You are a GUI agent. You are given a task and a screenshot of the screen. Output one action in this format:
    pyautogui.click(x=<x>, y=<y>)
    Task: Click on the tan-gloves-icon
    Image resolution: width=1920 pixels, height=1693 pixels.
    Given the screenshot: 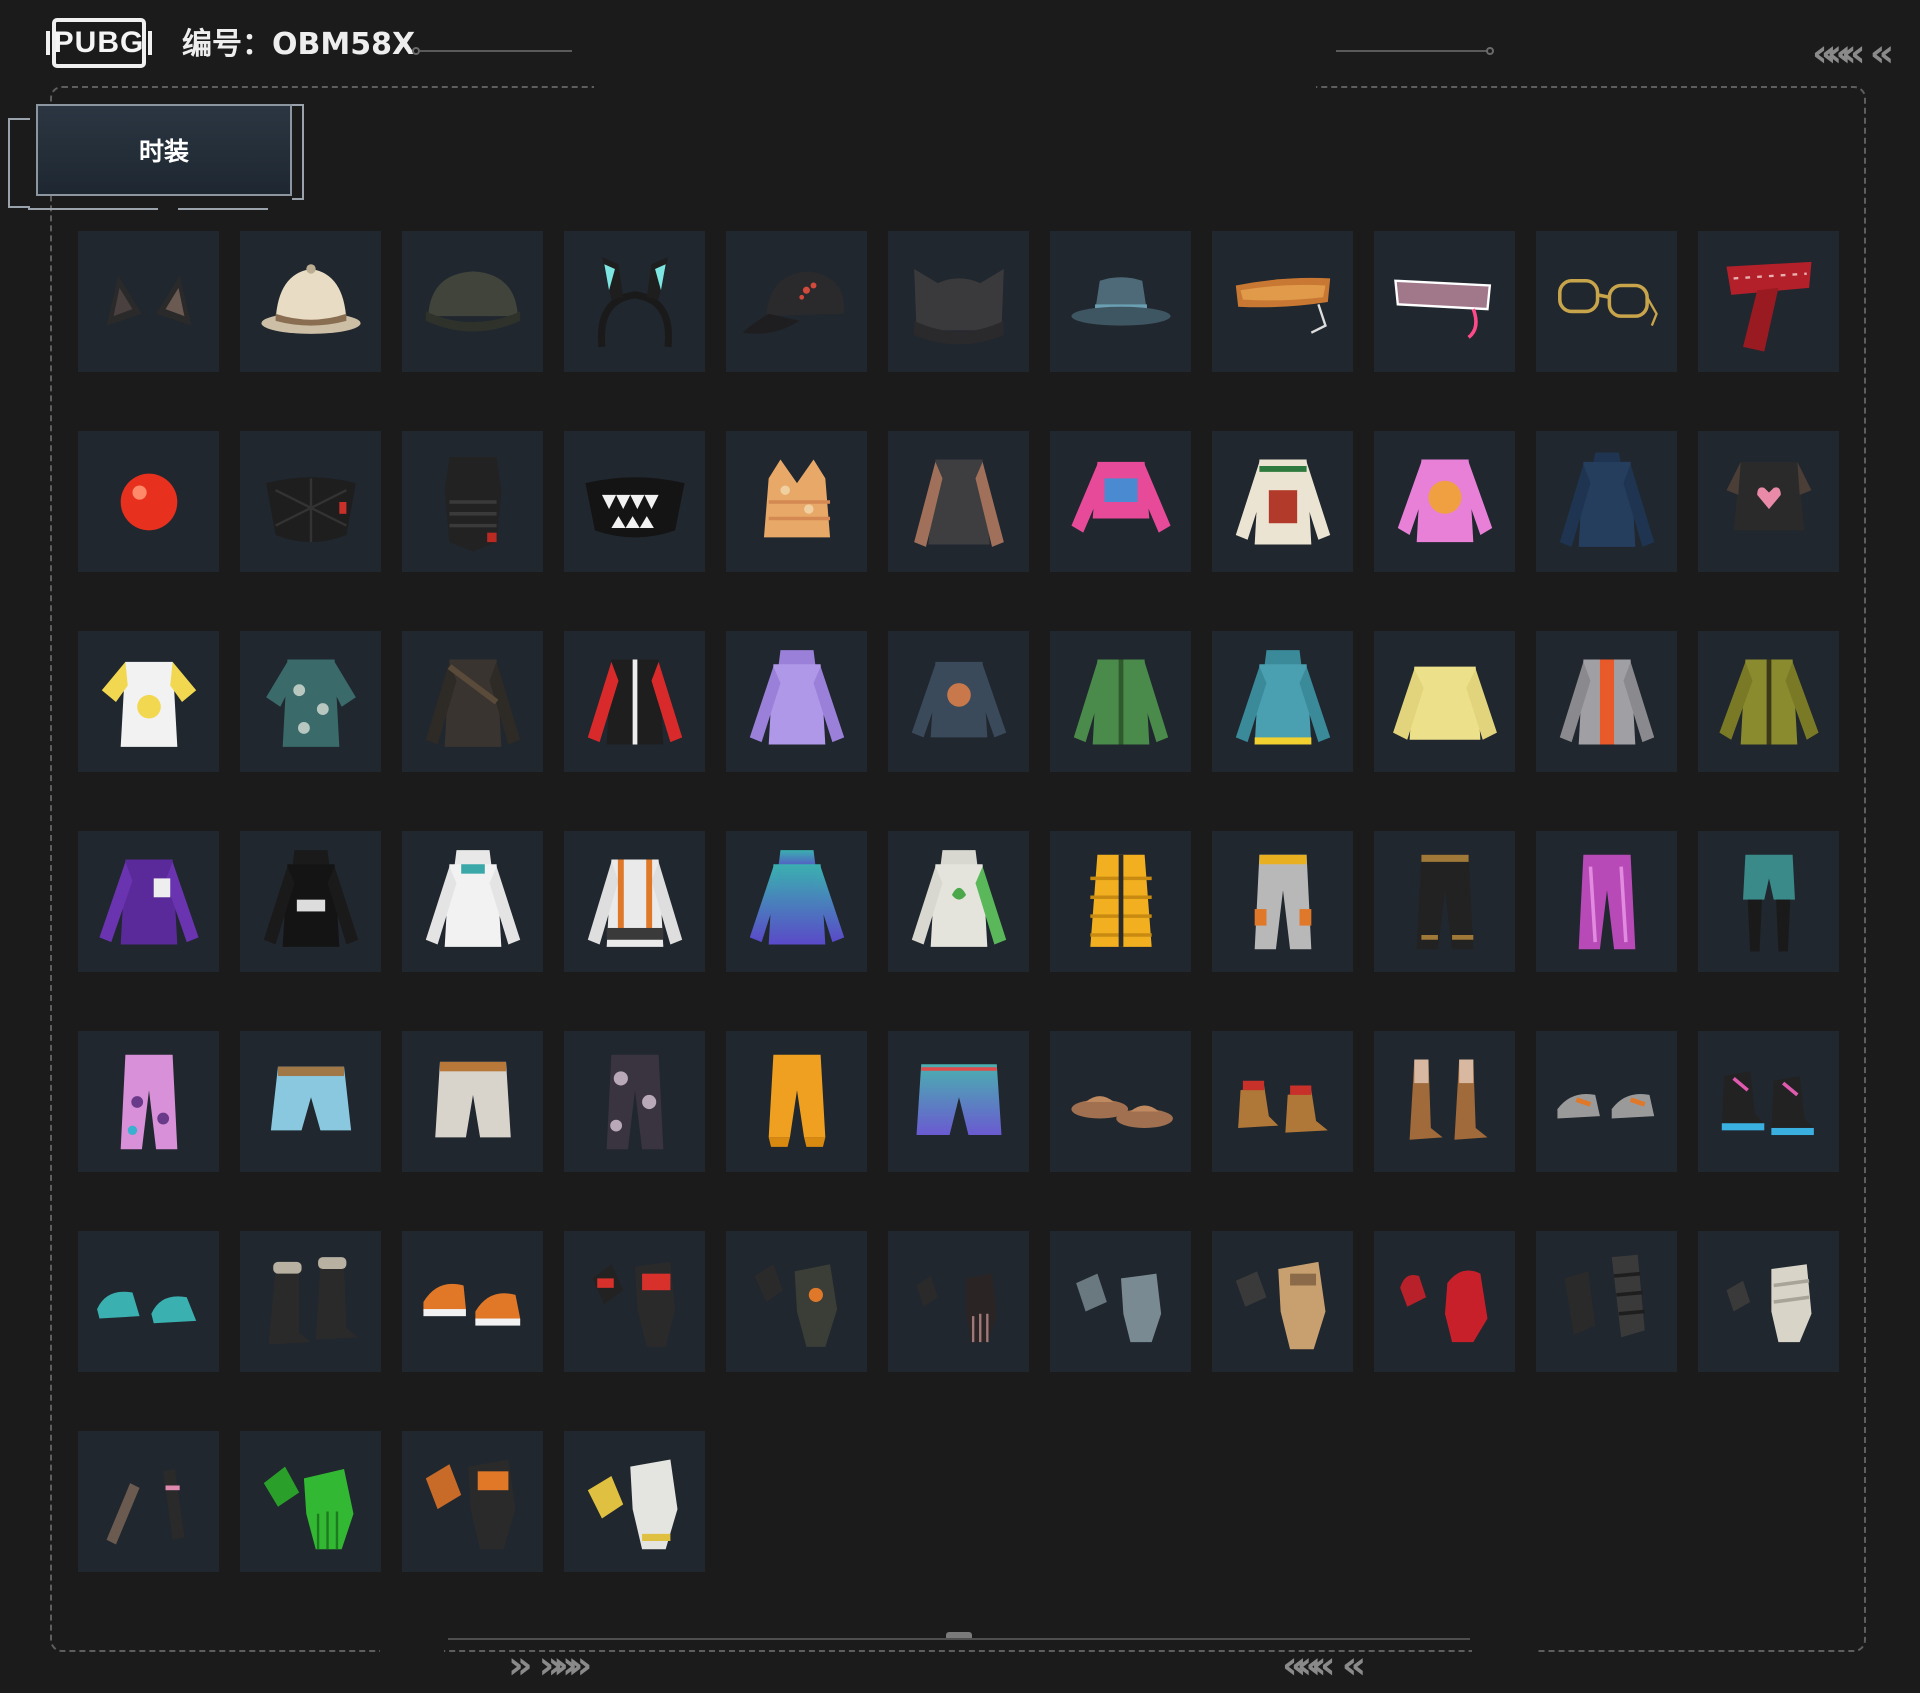 What is the action you would take?
    pyautogui.click(x=1280, y=1305)
    